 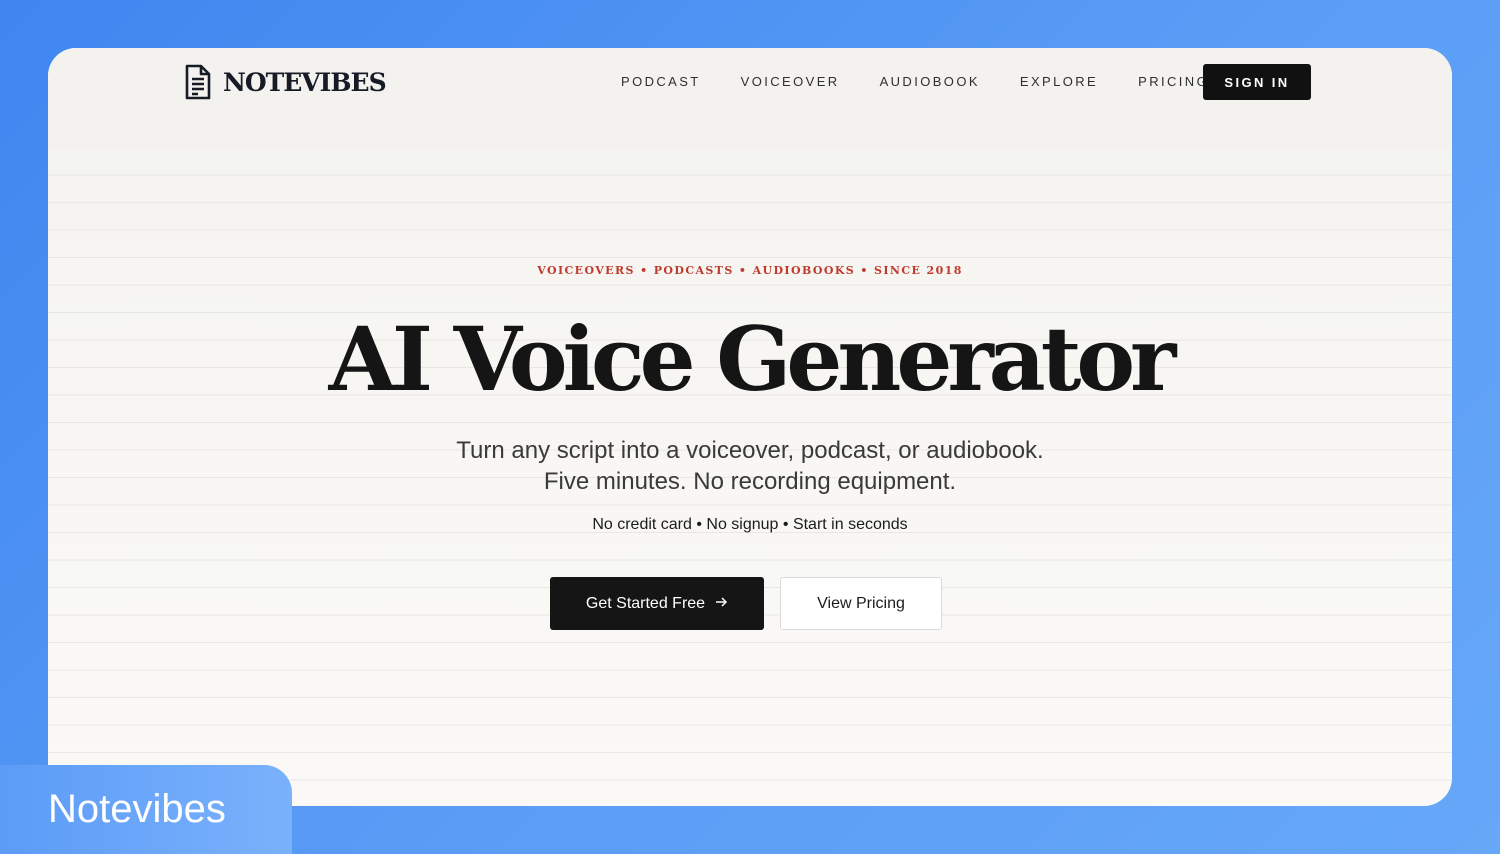 I want to click on hero-headline: AI Voice Generator, so click(x=752, y=359).